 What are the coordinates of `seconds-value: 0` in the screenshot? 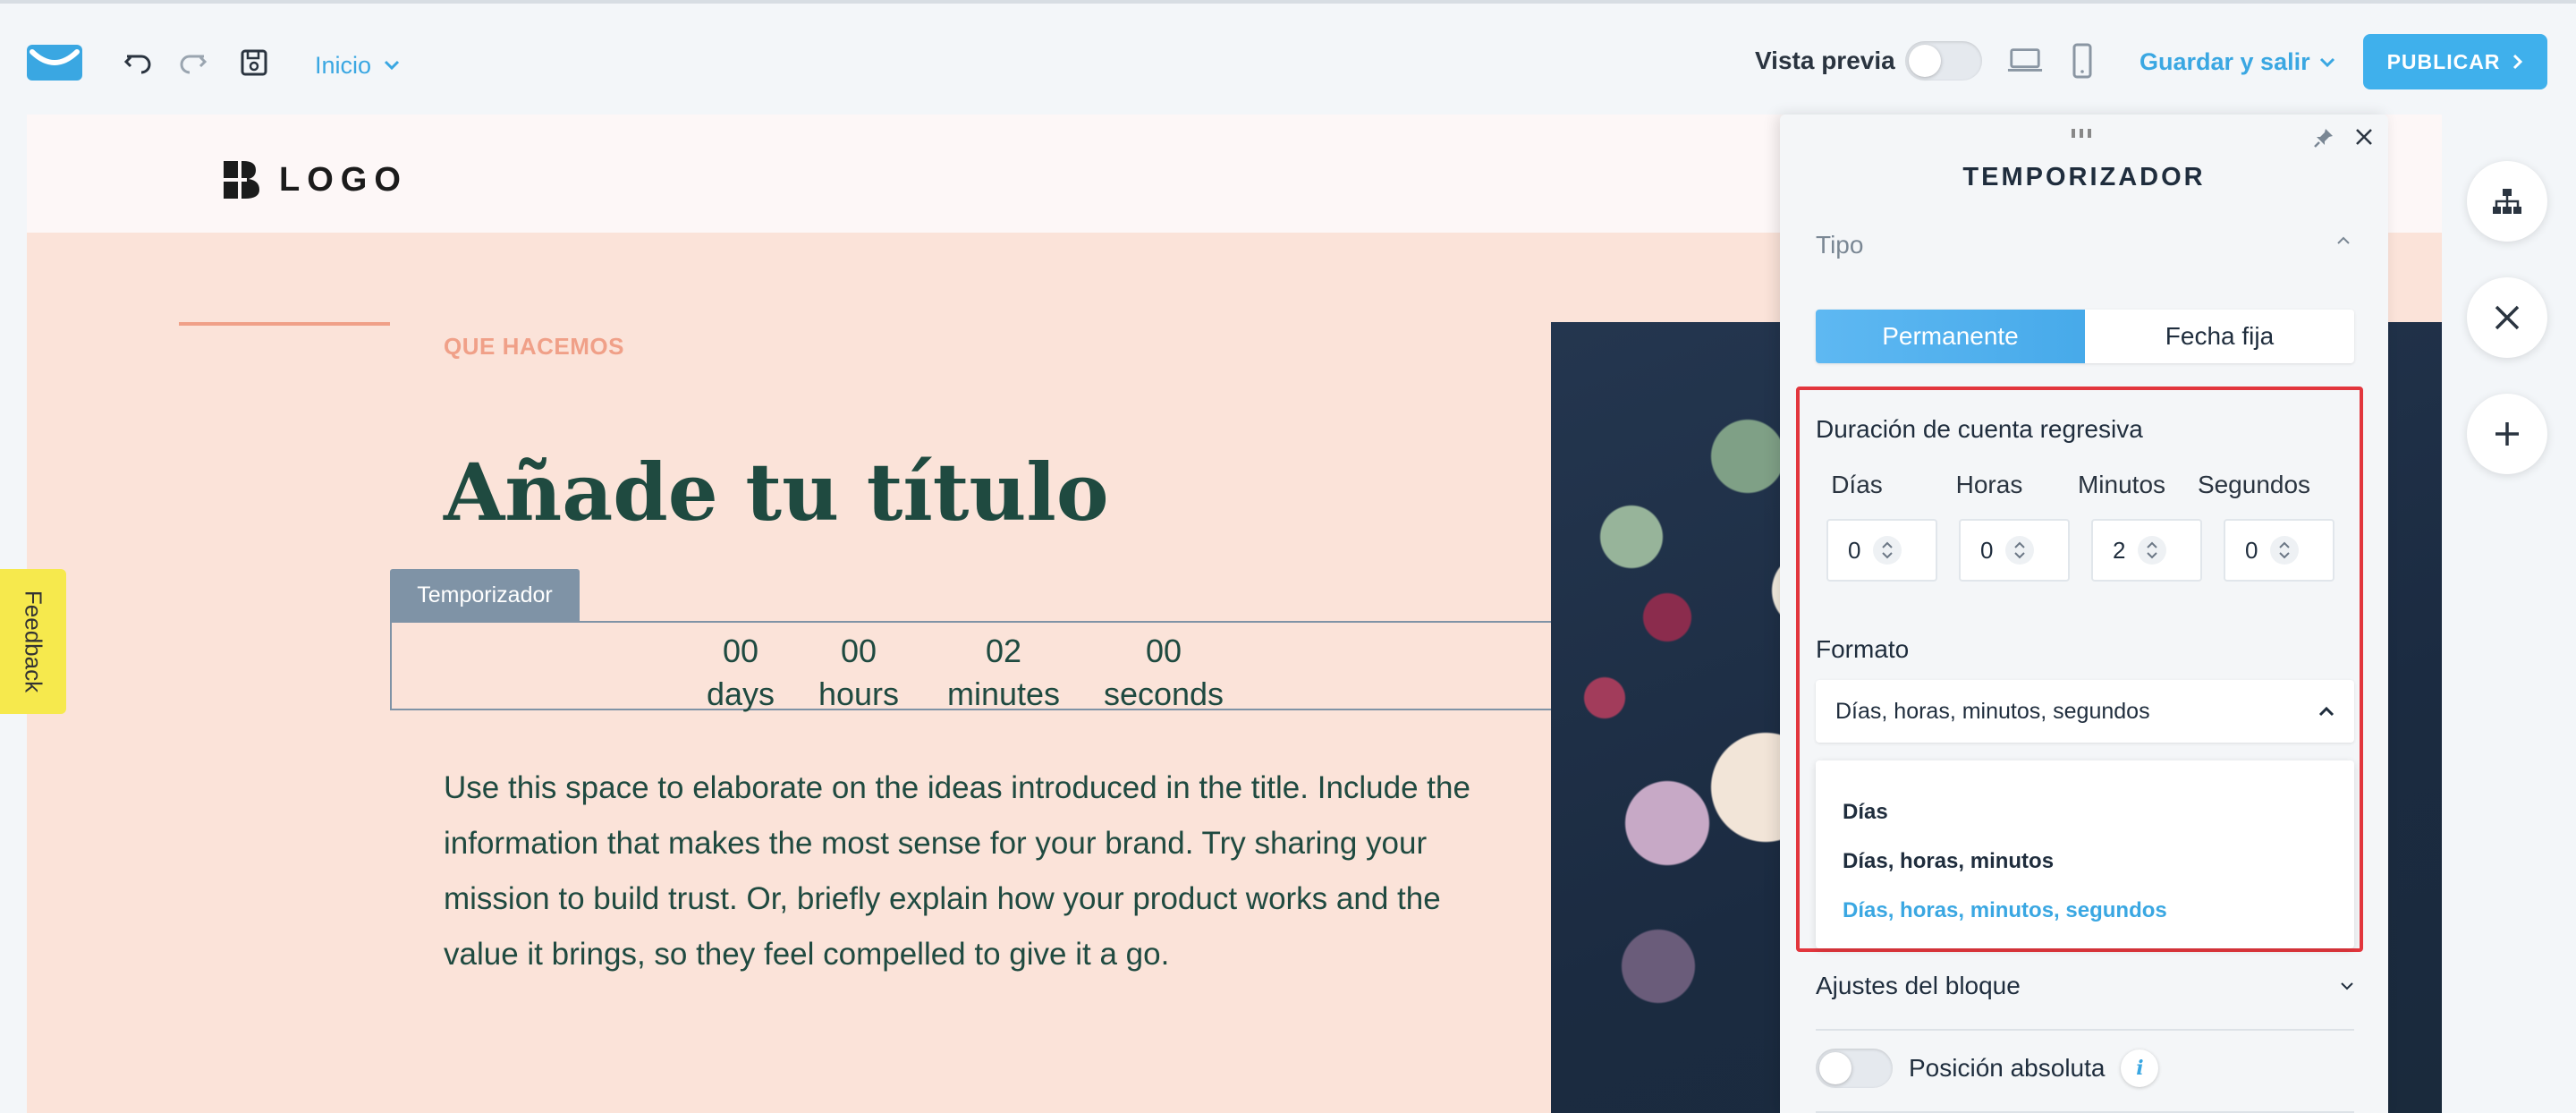 It's located at (2251, 550).